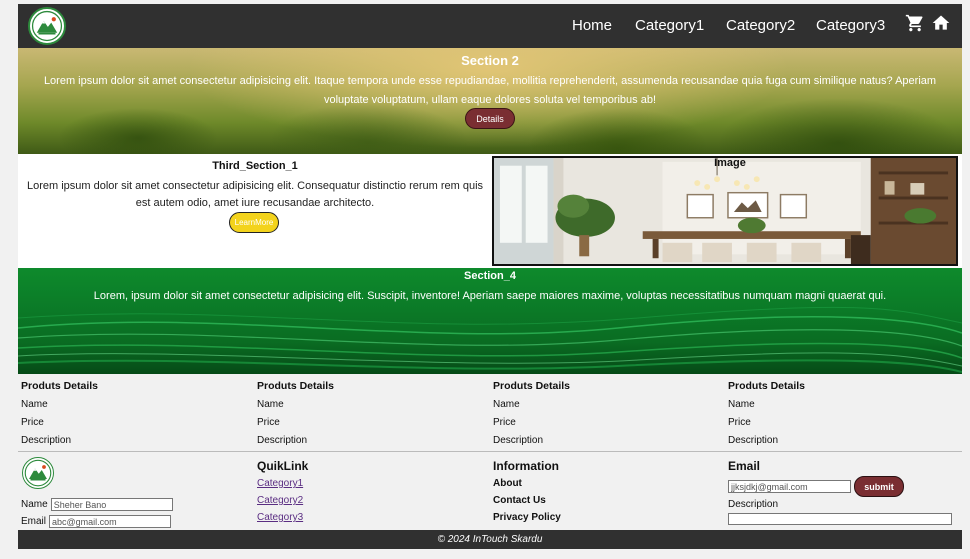 This screenshot has height=559, width=970. I want to click on submit-button: submit, so click(879, 486).